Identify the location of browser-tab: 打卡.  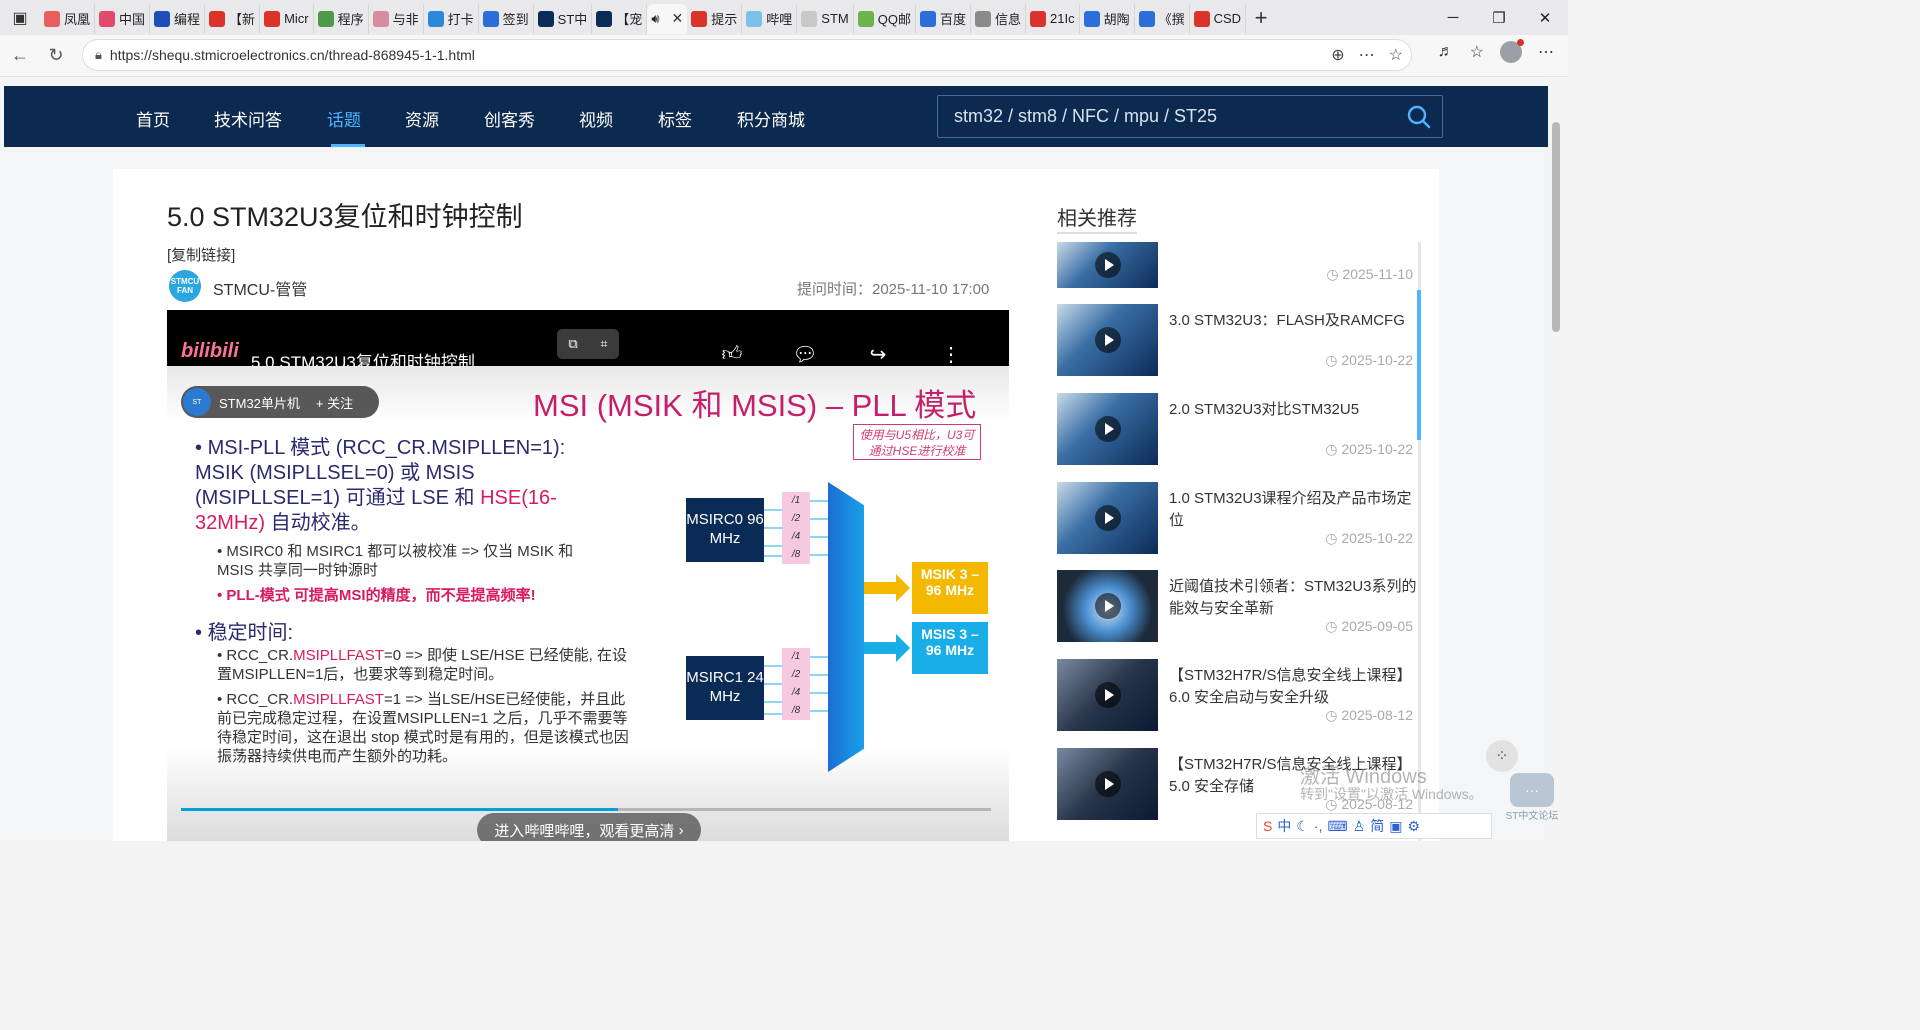
(451, 18).